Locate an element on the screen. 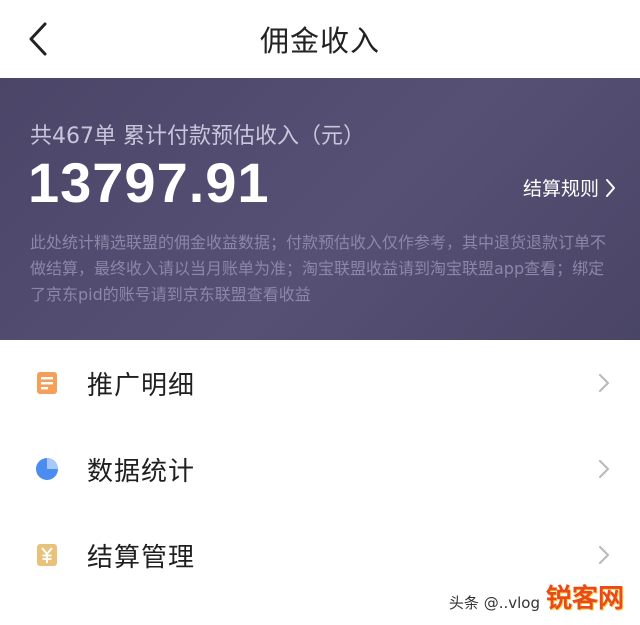 The image size is (640, 625). estimated-income-amount: 13797.91 is located at coordinates (149, 182).